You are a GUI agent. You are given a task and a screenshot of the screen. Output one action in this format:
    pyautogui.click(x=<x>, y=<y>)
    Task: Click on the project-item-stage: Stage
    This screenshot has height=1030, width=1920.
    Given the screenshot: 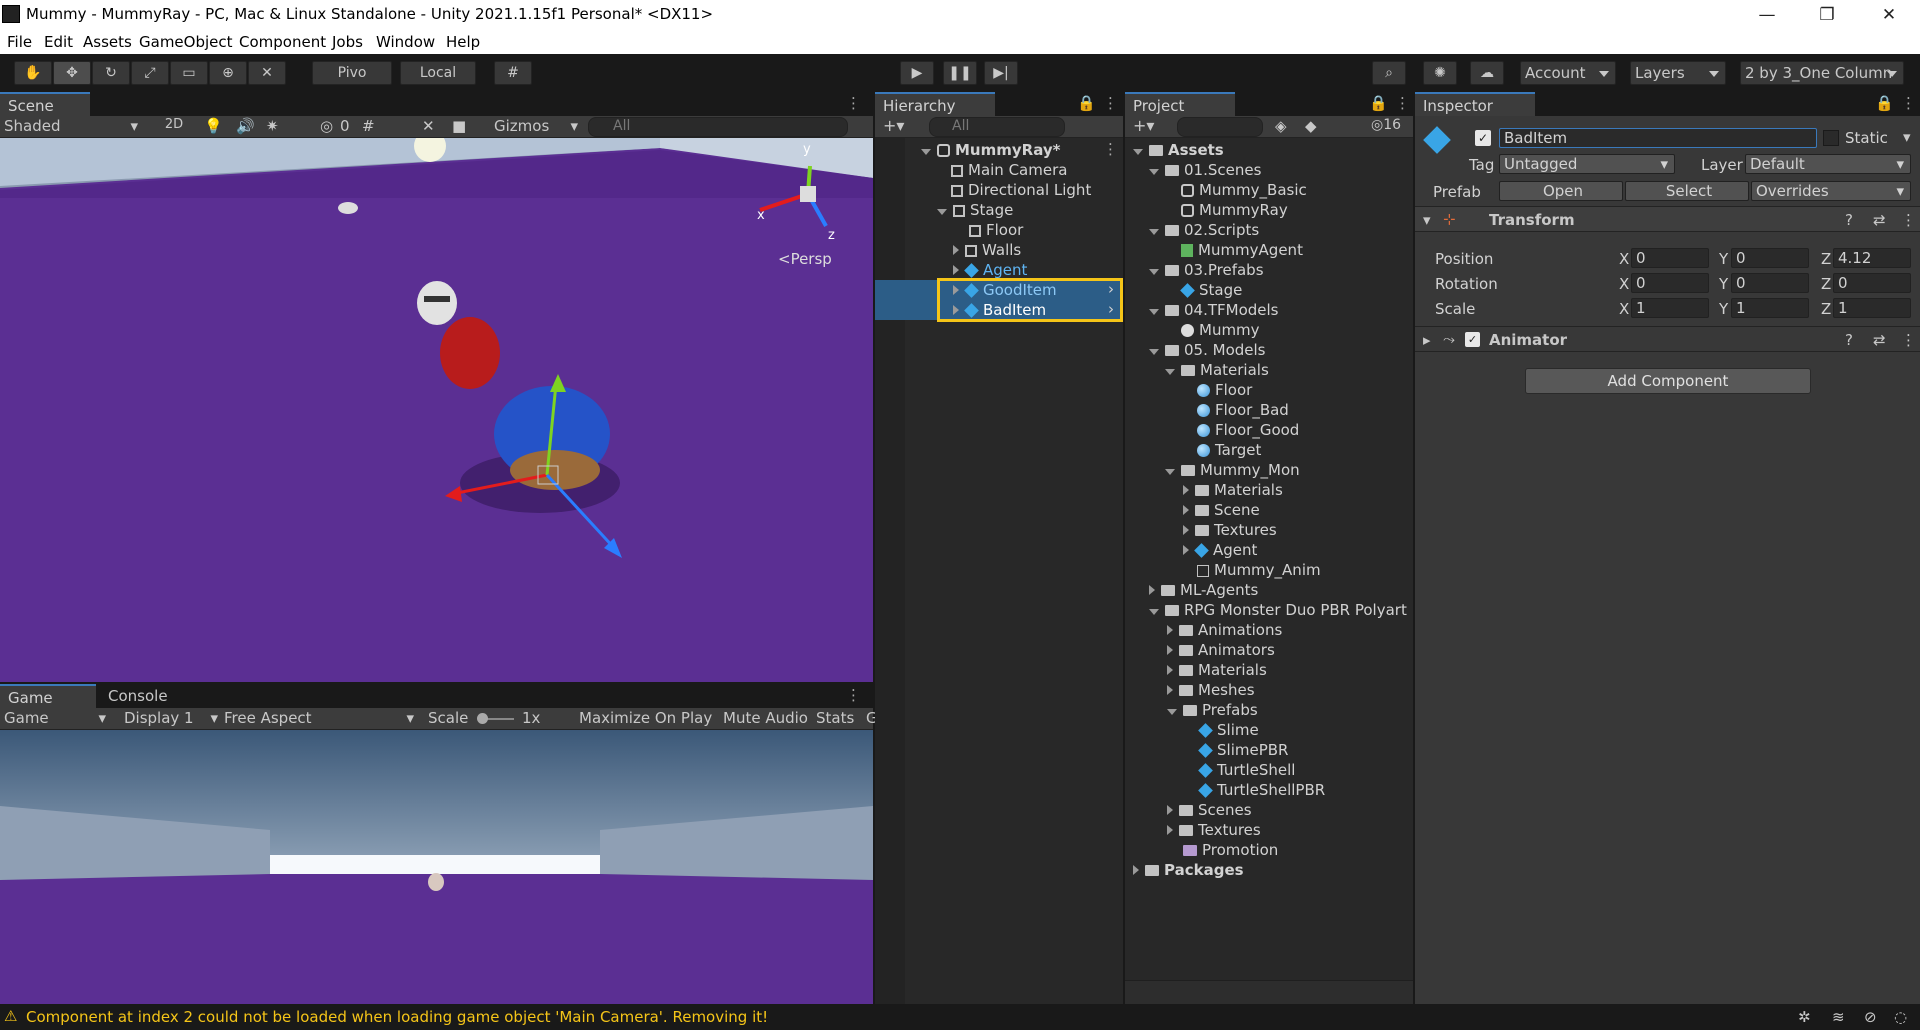 What is the action you would take?
    pyautogui.click(x=1211, y=290)
    